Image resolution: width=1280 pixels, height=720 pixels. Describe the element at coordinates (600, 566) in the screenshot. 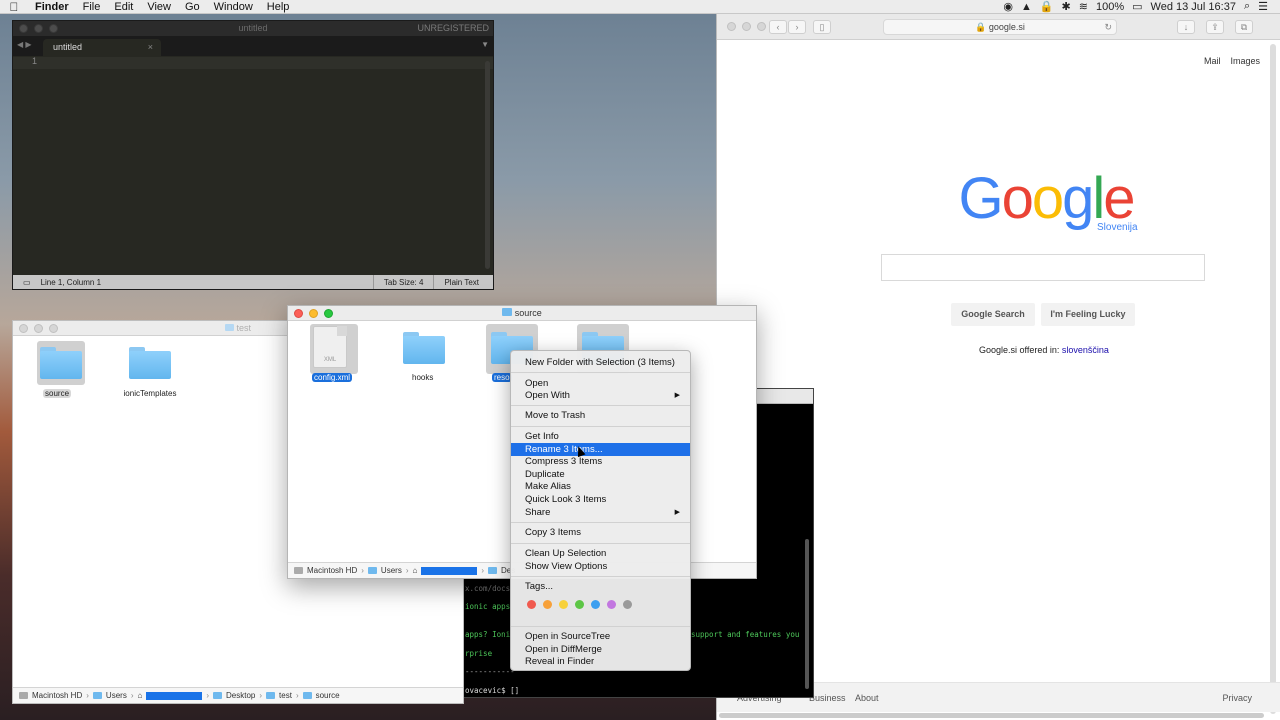

I see `menu-item-show-view-options: Show View Options` at that location.